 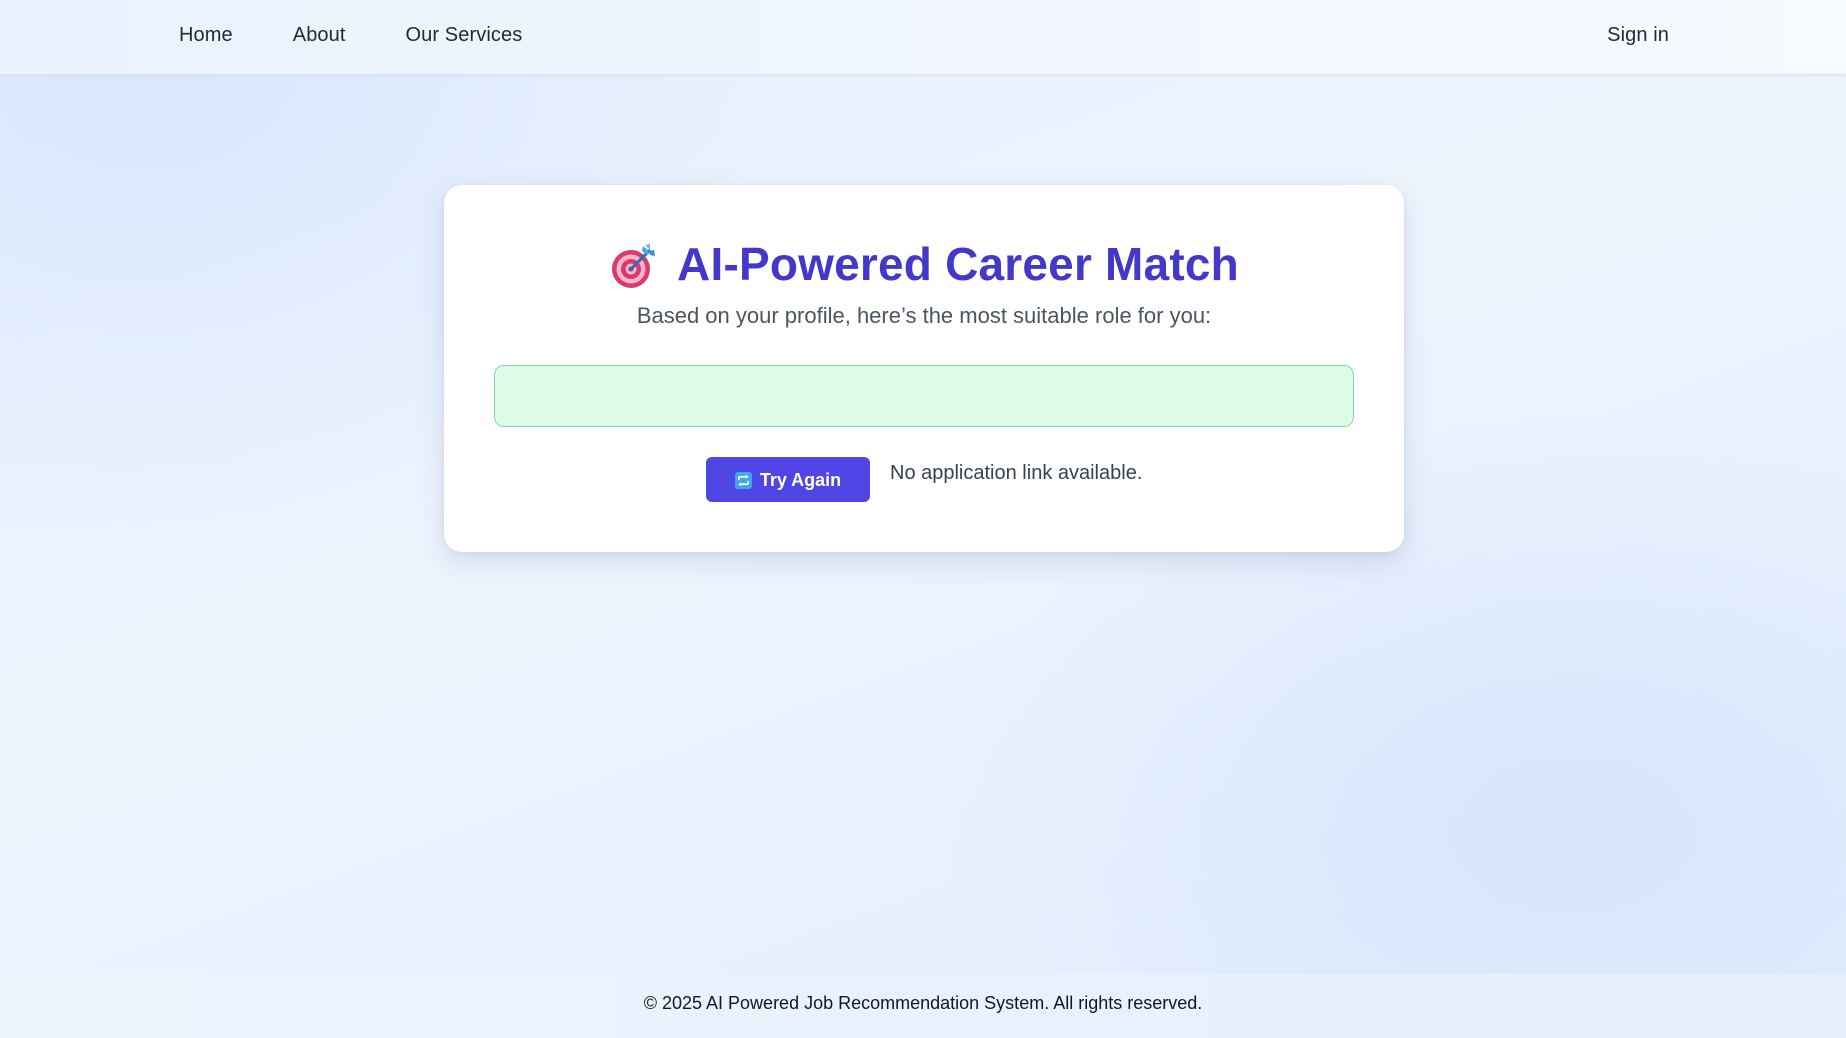 I want to click on nav-link-home: Home, so click(x=206, y=35).